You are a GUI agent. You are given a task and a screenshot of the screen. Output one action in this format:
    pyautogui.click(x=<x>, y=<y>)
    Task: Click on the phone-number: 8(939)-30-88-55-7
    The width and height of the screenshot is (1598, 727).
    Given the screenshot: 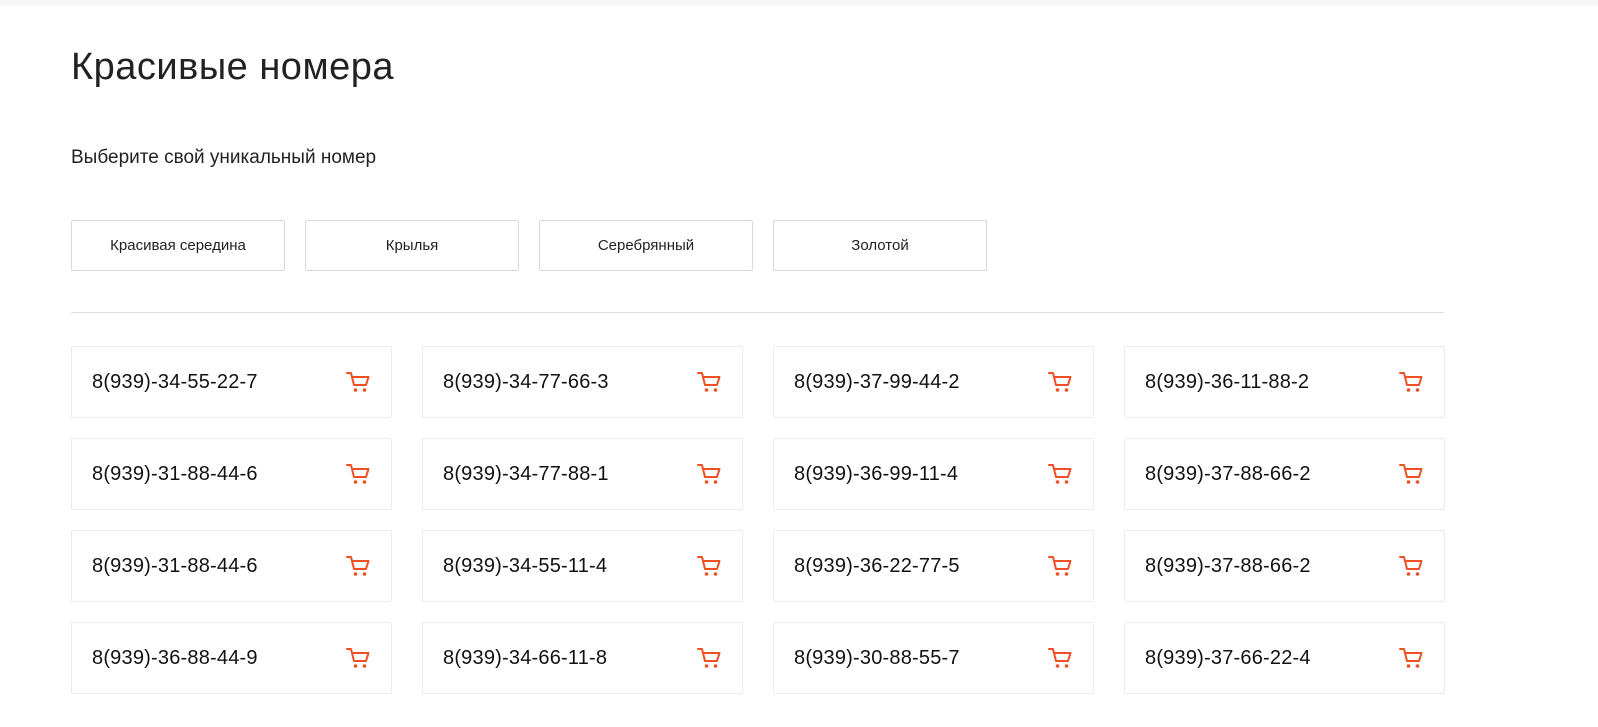 What is the action you would take?
    pyautogui.click(x=877, y=657)
    